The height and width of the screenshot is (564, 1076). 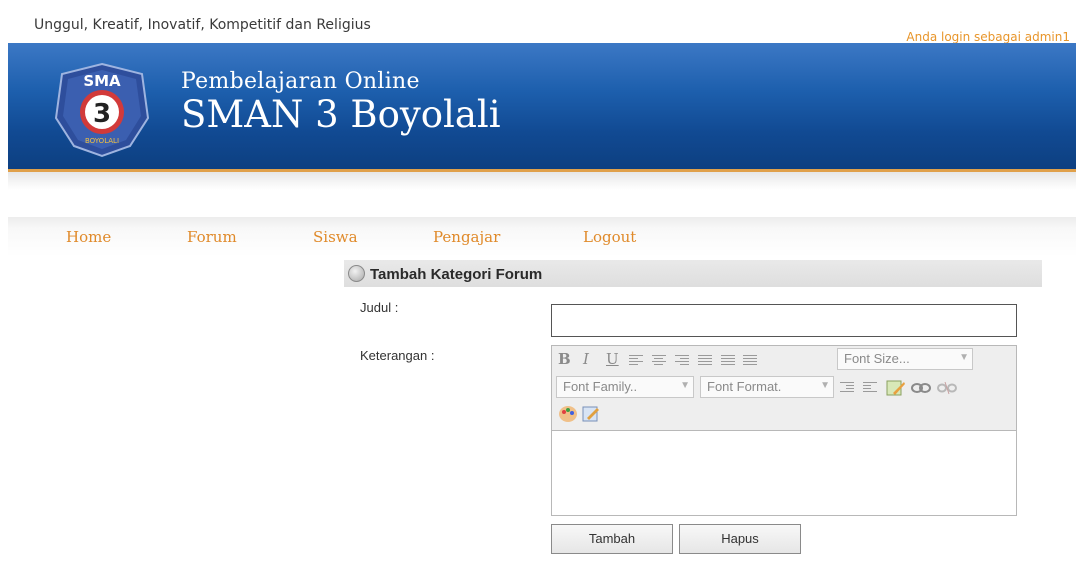 I want to click on align-justify-icon, so click(x=705, y=361).